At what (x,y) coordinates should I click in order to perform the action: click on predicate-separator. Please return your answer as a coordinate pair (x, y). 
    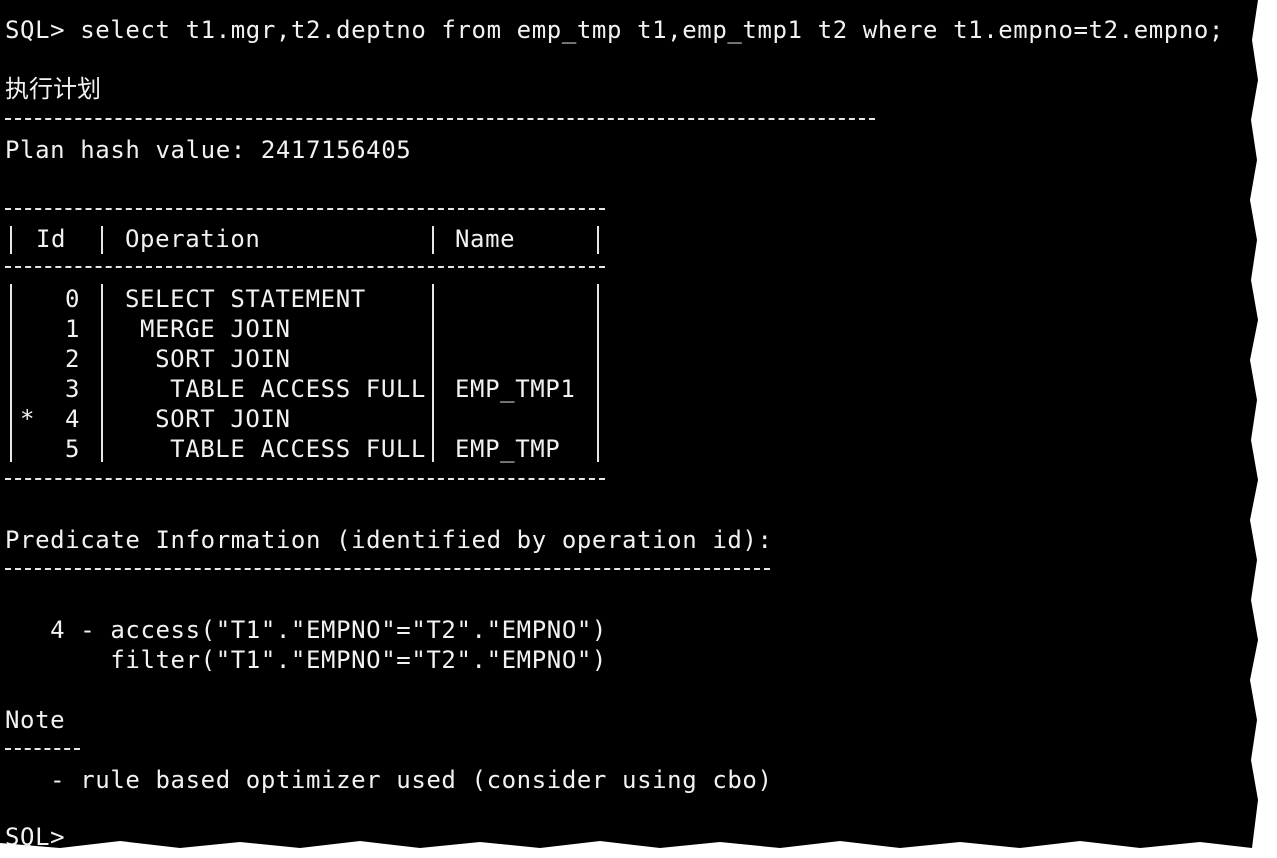
    Looking at the image, I should click on (387, 569).